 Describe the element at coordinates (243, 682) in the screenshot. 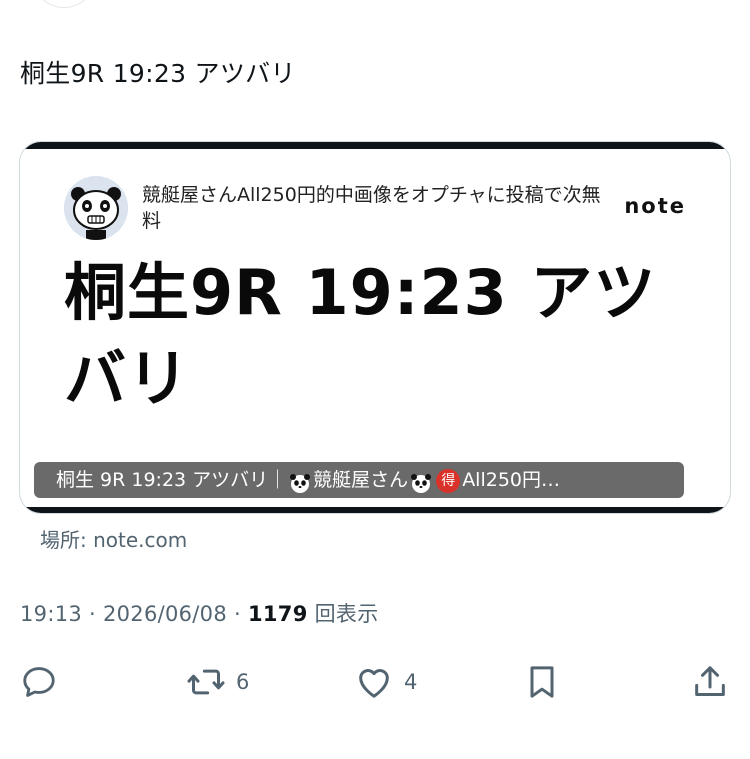

I see `retweet-count: 6` at that location.